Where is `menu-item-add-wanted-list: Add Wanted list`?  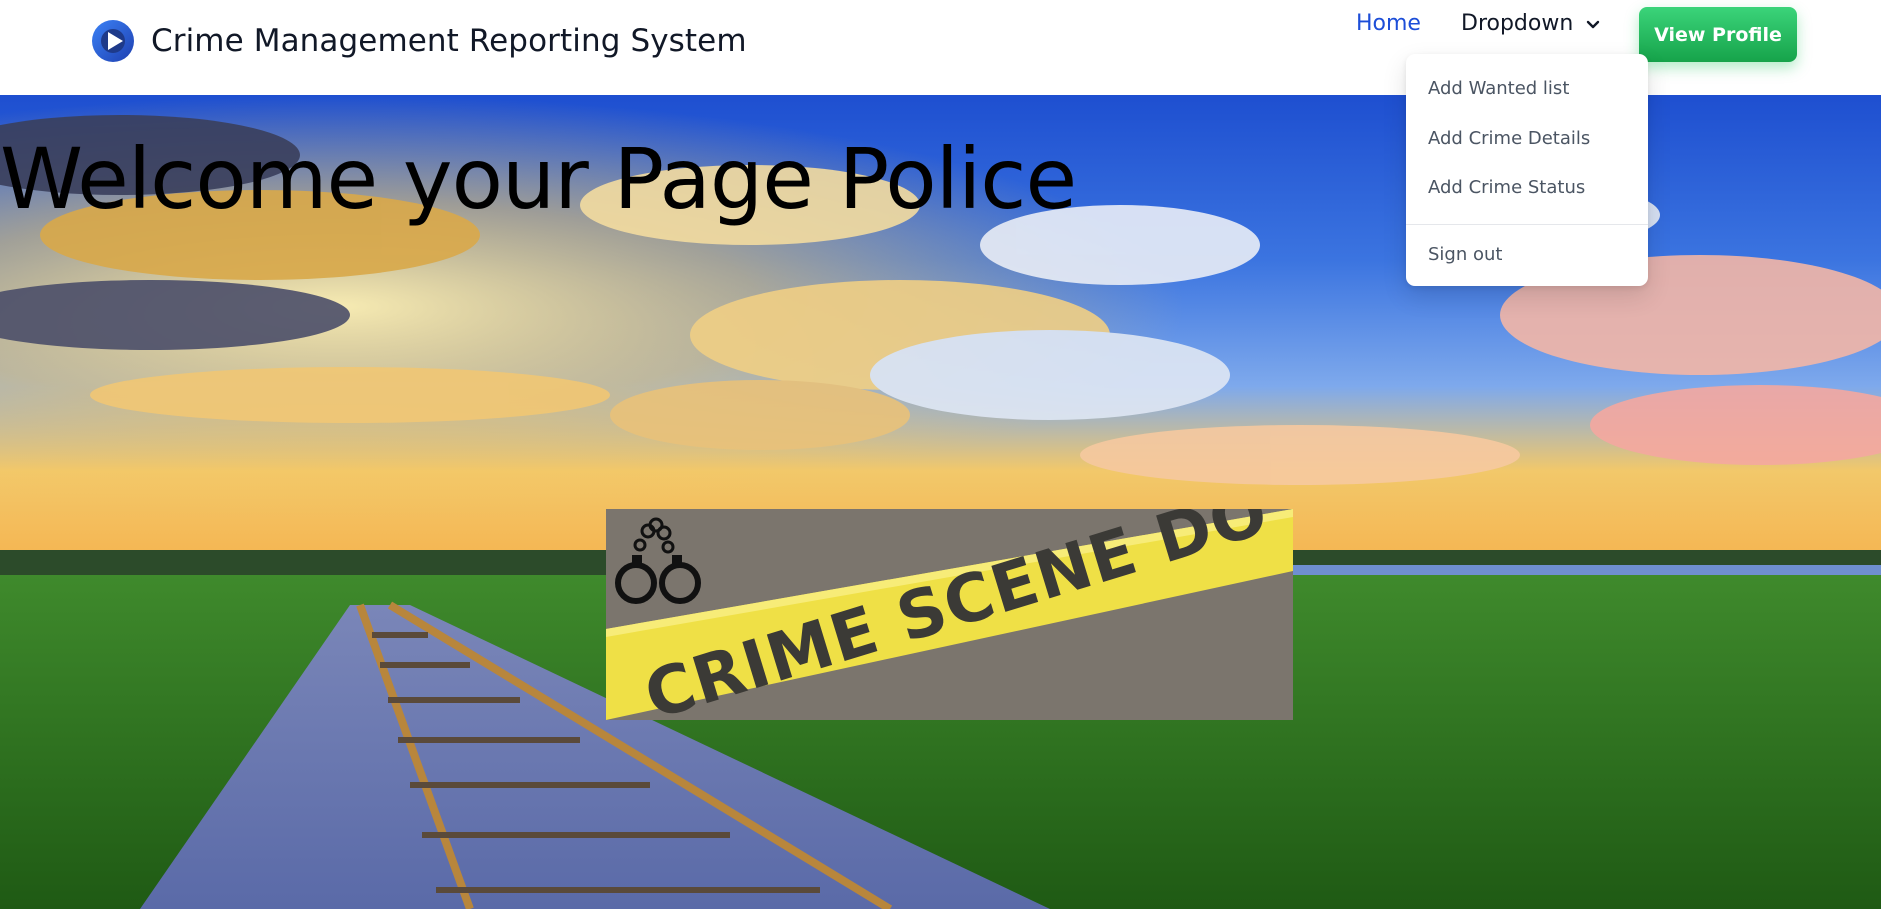 menu-item-add-wanted-list: Add Wanted list is located at coordinates (1498, 88).